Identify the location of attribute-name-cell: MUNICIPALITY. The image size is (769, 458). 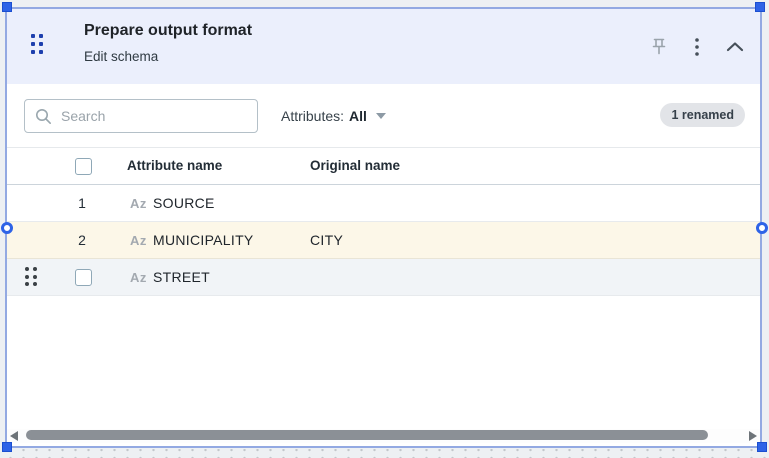
(203, 240).